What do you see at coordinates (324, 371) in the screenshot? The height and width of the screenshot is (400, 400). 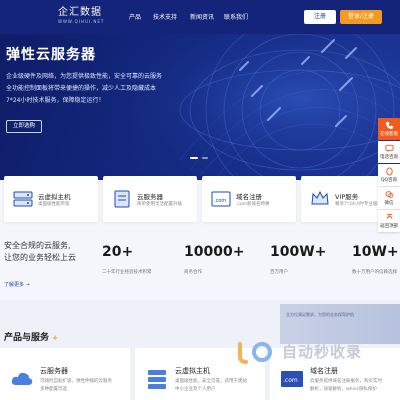 I see `product-title: 域名注册` at bounding box center [324, 371].